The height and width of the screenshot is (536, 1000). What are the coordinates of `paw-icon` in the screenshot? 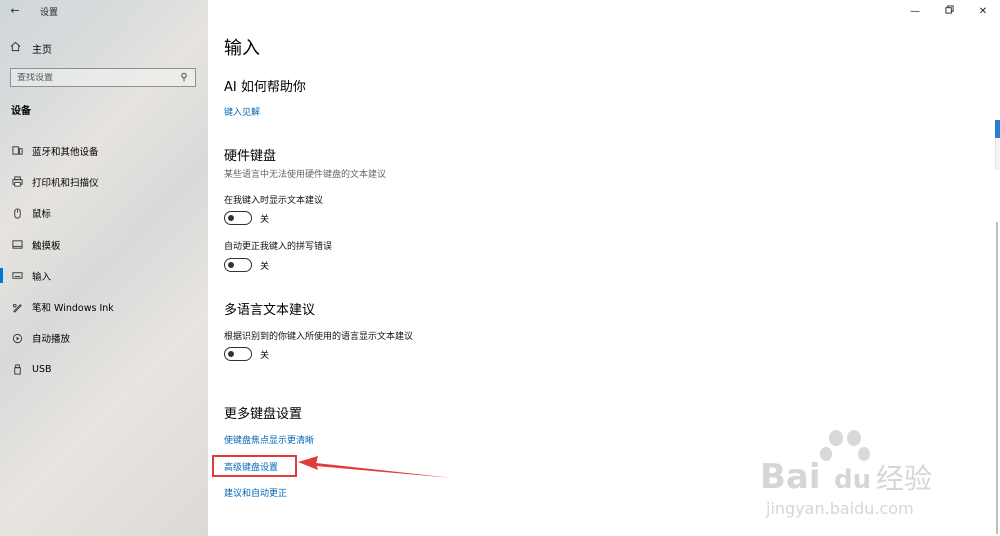 It's located at (845, 445).